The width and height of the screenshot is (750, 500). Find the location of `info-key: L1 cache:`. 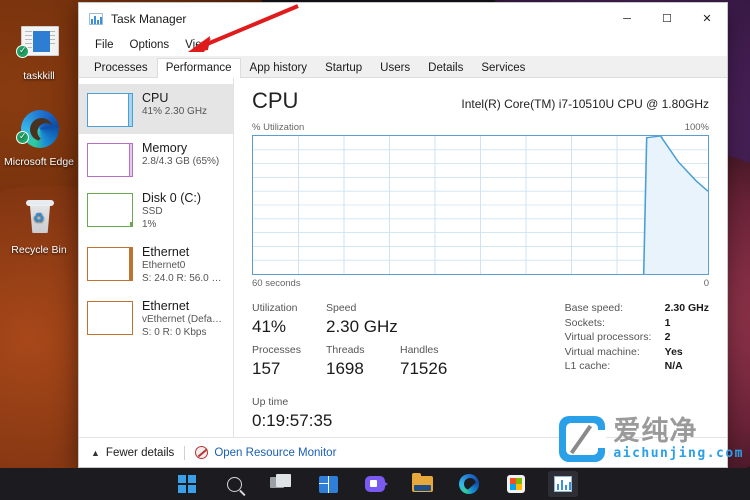

info-key: L1 cache: is located at coordinates (587, 366).